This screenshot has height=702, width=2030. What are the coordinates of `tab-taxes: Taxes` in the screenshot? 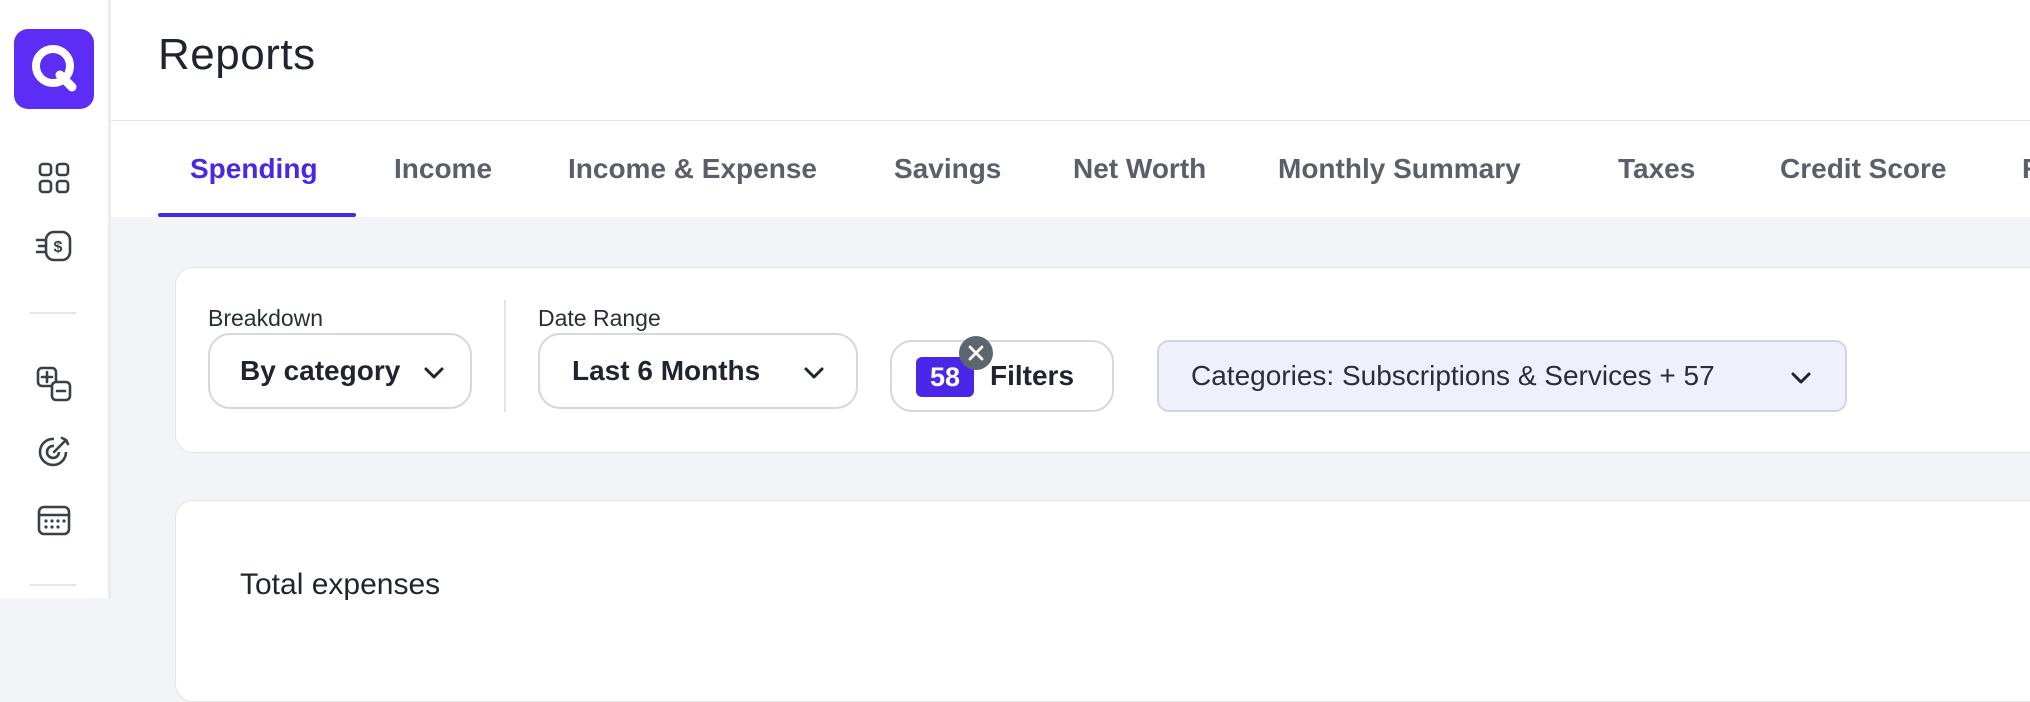 It's located at (1656, 169).